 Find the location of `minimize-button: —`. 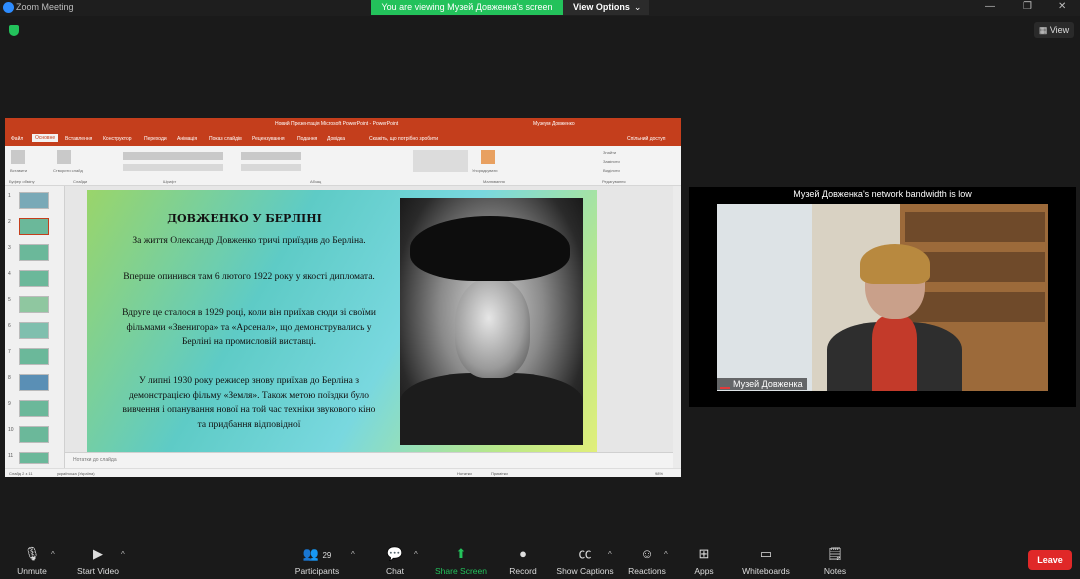

minimize-button: — is located at coordinates (990, 6).